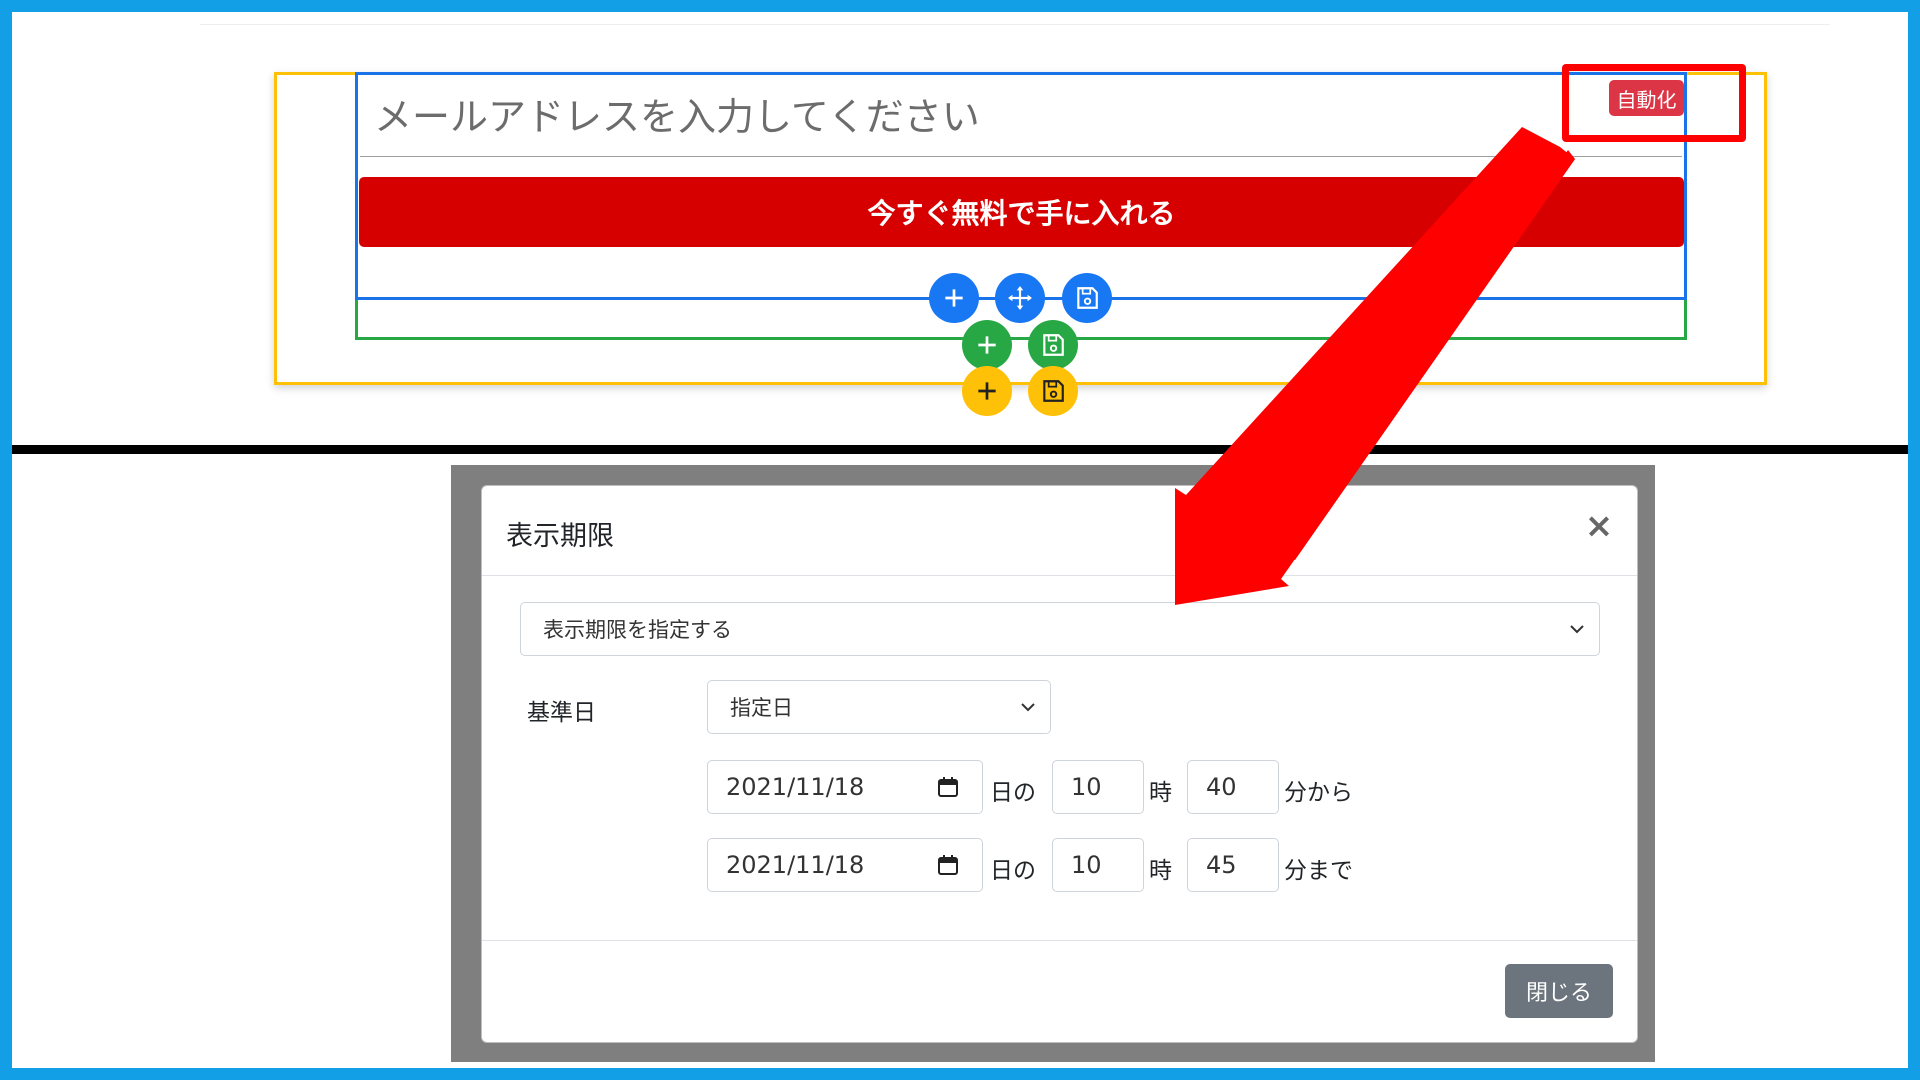 Image resolution: width=1920 pixels, height=1080 pixels. Describe the element at coordinates (1021, 117) in the screenshot. I see `email-input` at that location.